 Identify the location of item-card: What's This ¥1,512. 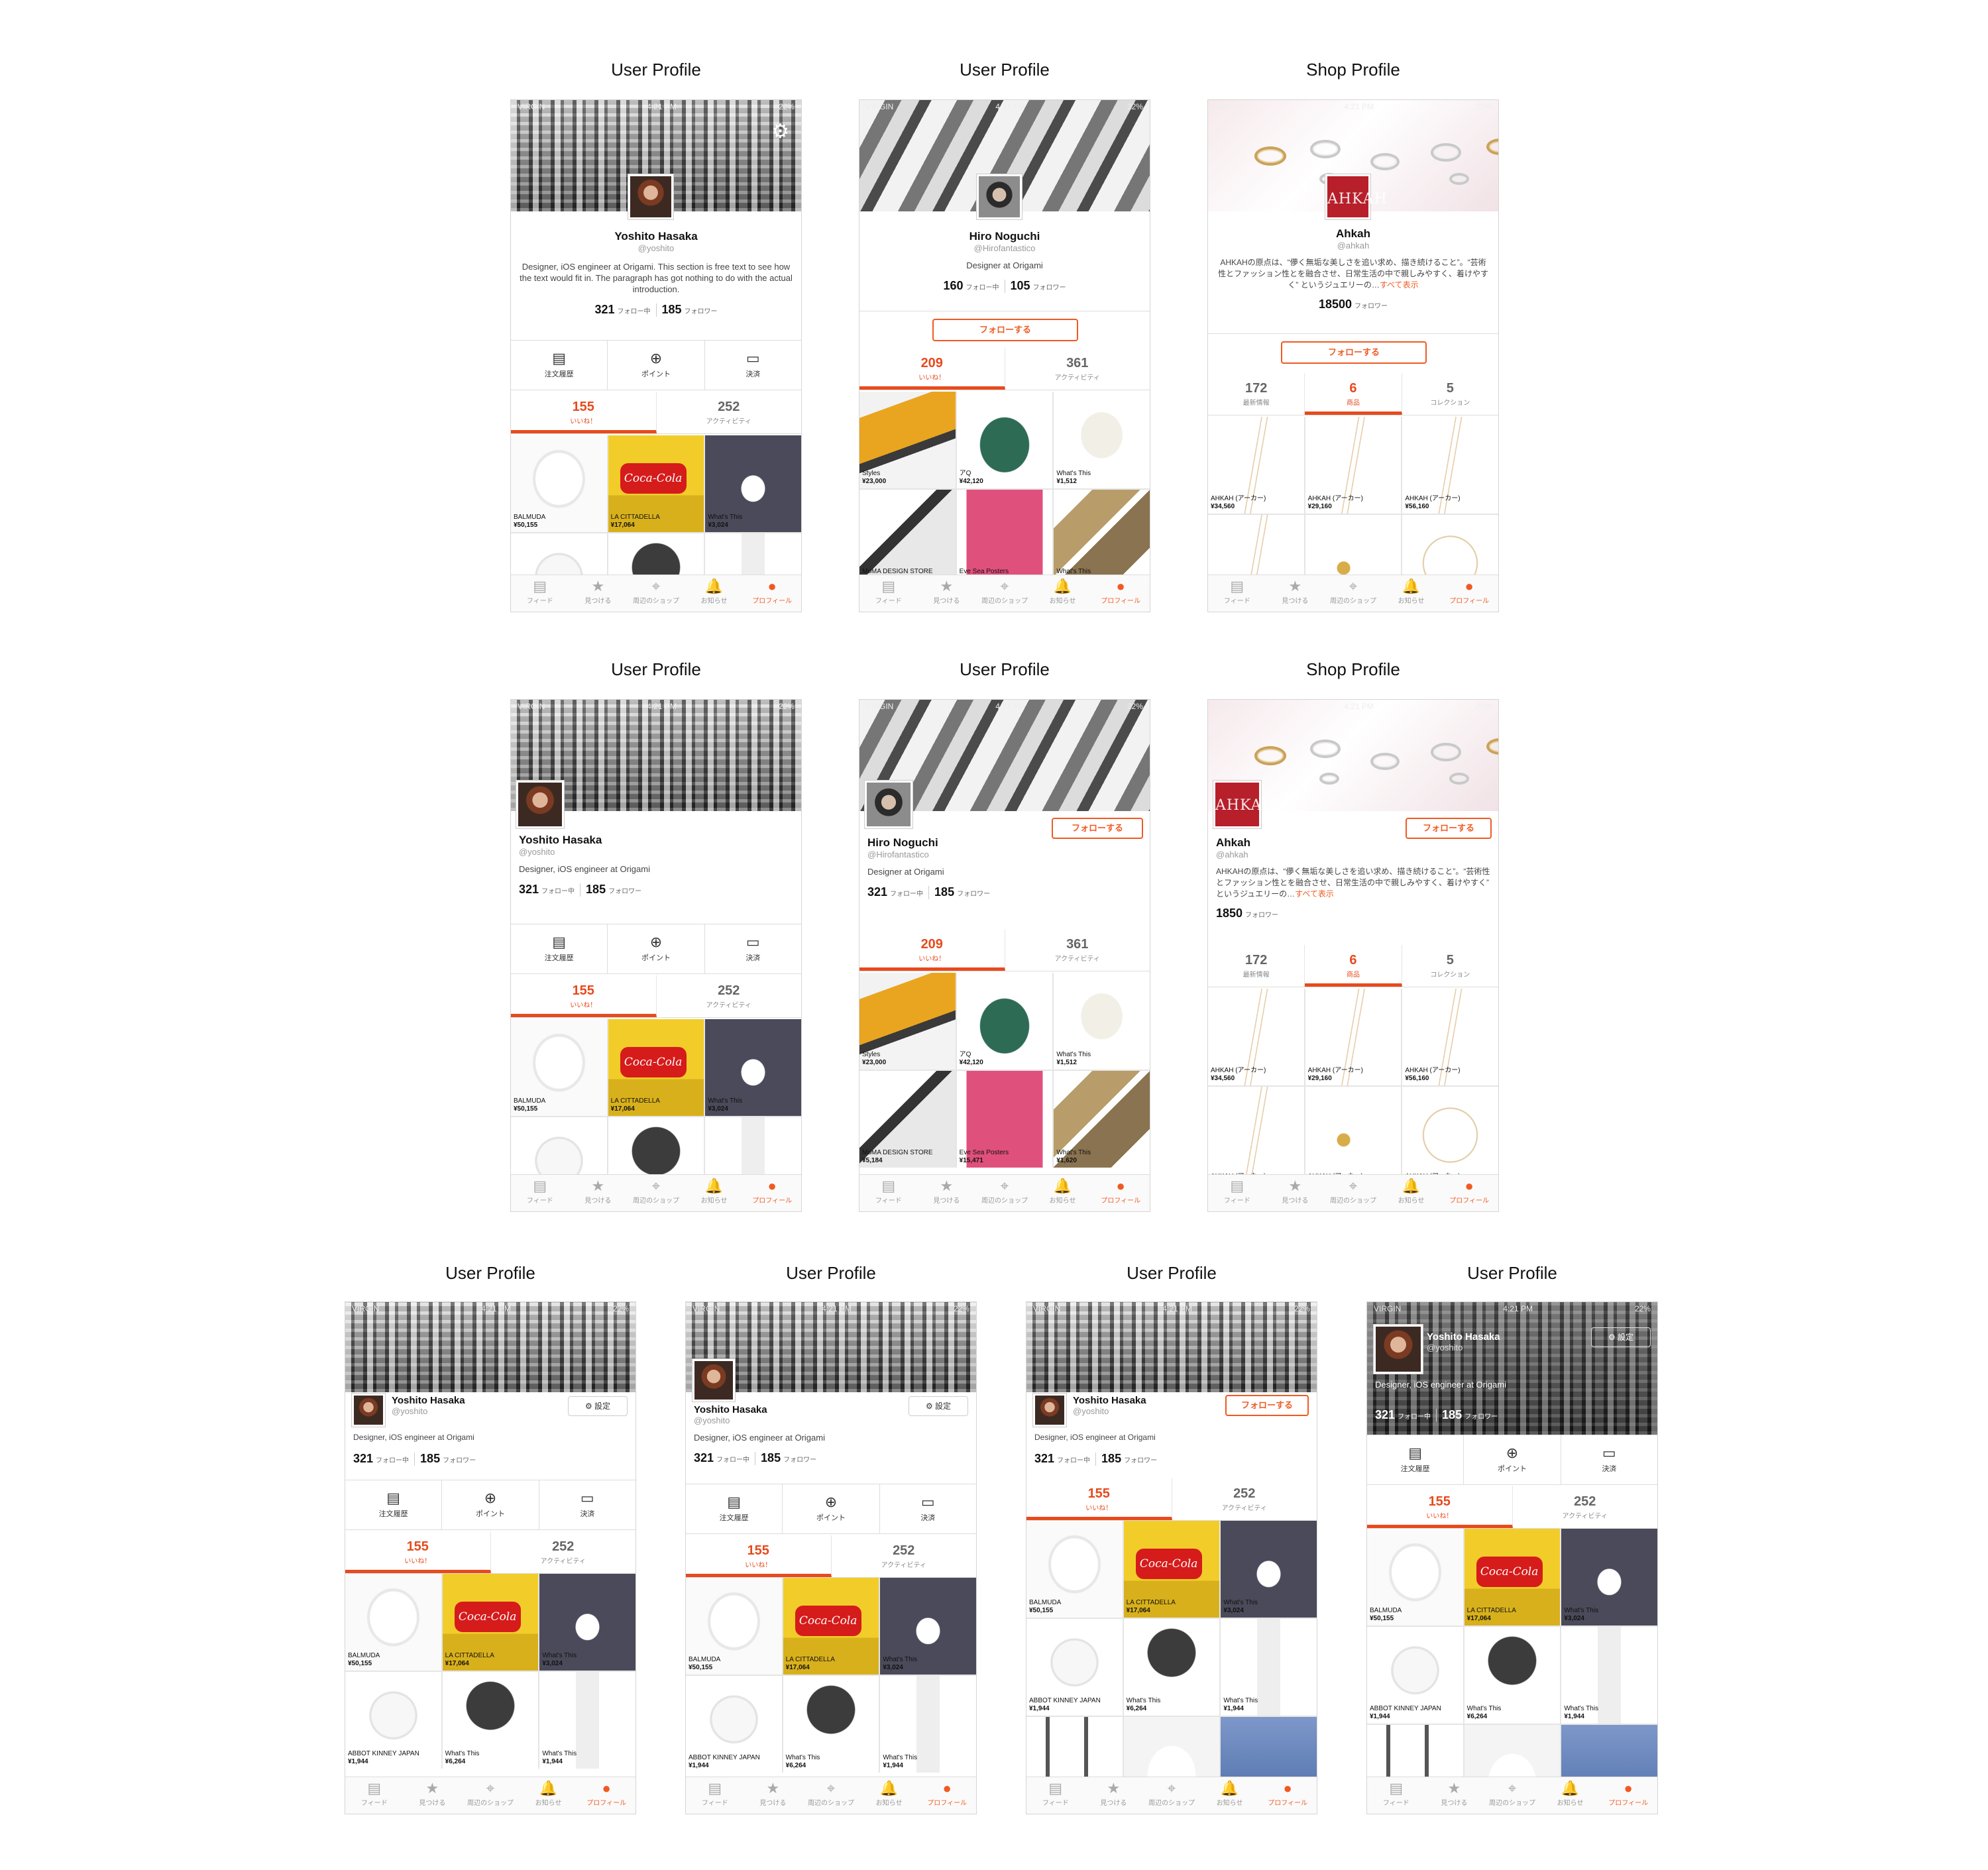
(1102, 1021).